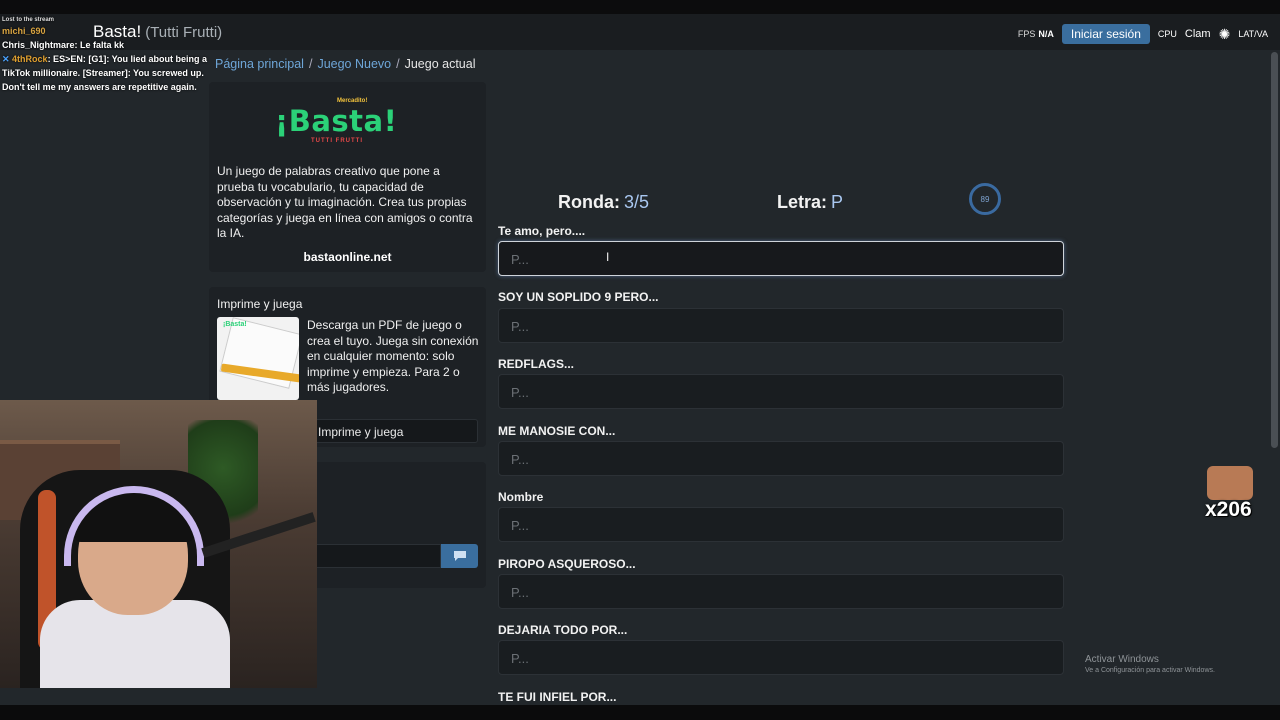  I want to click on chat-bubble-icon, so click(459, 556).